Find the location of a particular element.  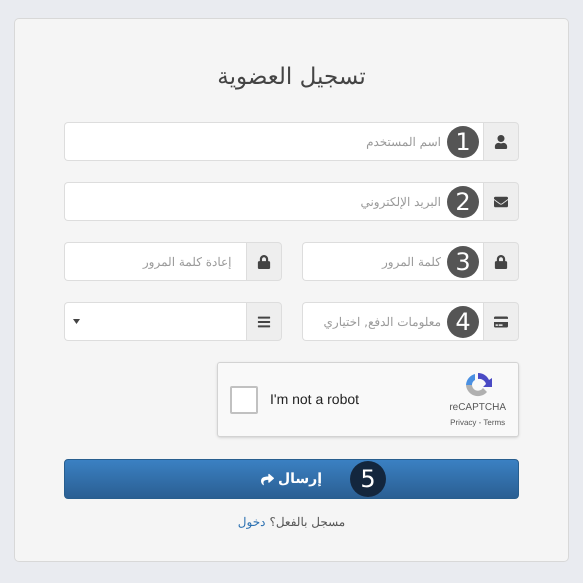

form-title: تسجيل العضوية is located at coordinates (291, 77).